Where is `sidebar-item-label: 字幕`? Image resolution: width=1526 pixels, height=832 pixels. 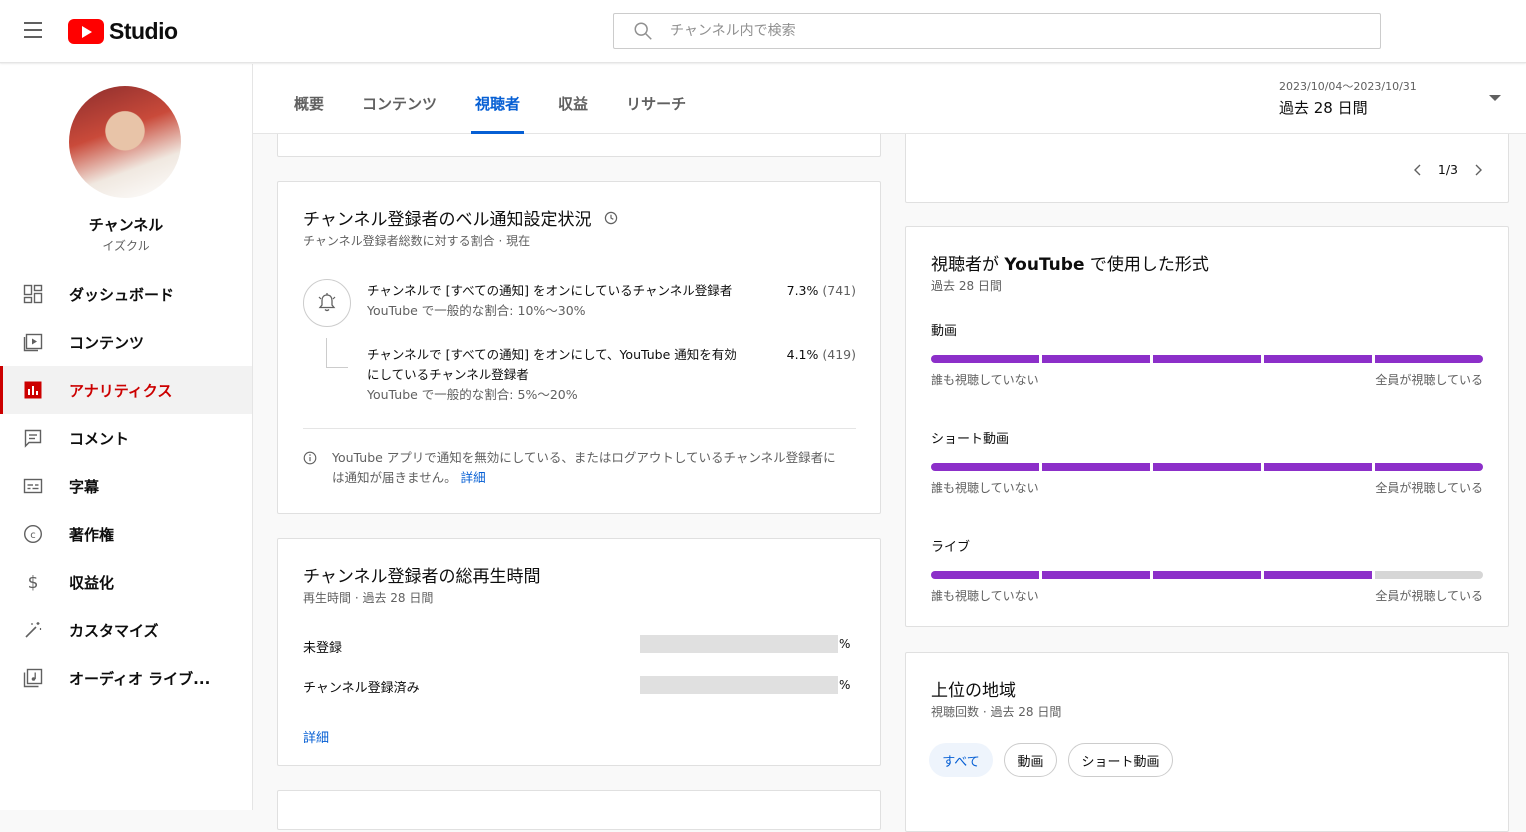
sidebar-item-label: 字幕 is located at coordinates (84, 486).